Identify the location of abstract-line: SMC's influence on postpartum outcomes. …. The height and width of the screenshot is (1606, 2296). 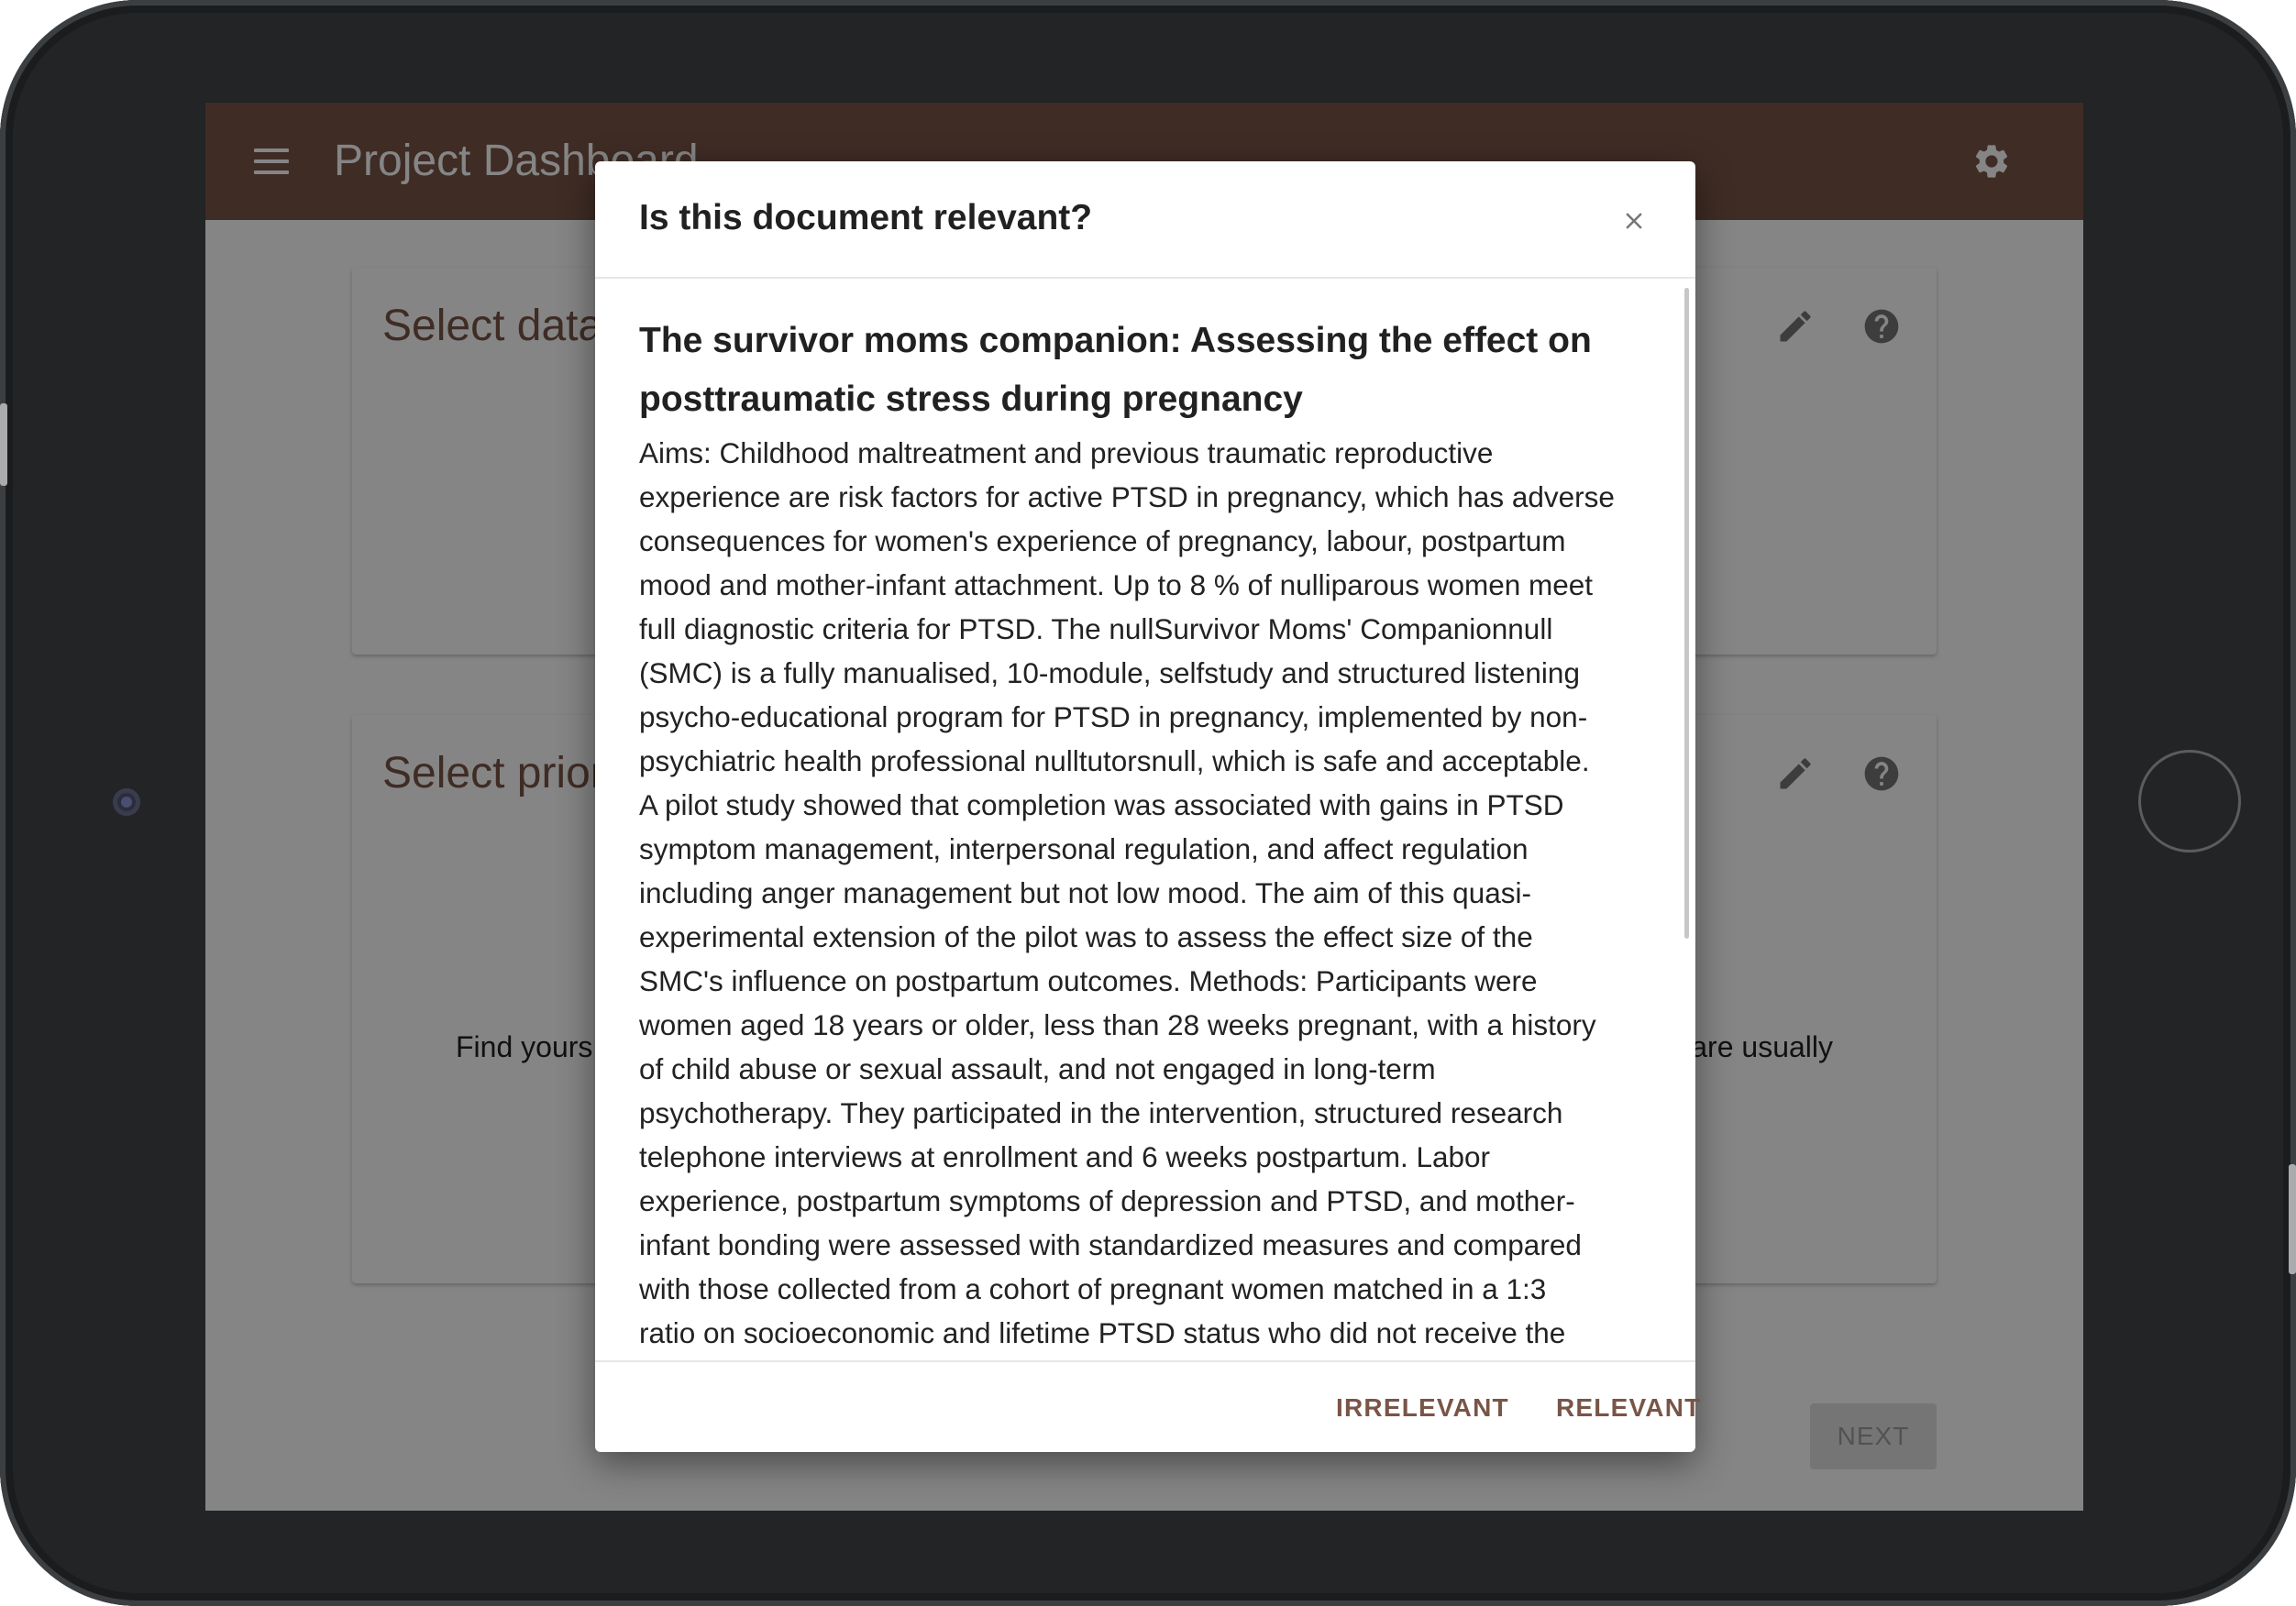
(1088, 980).